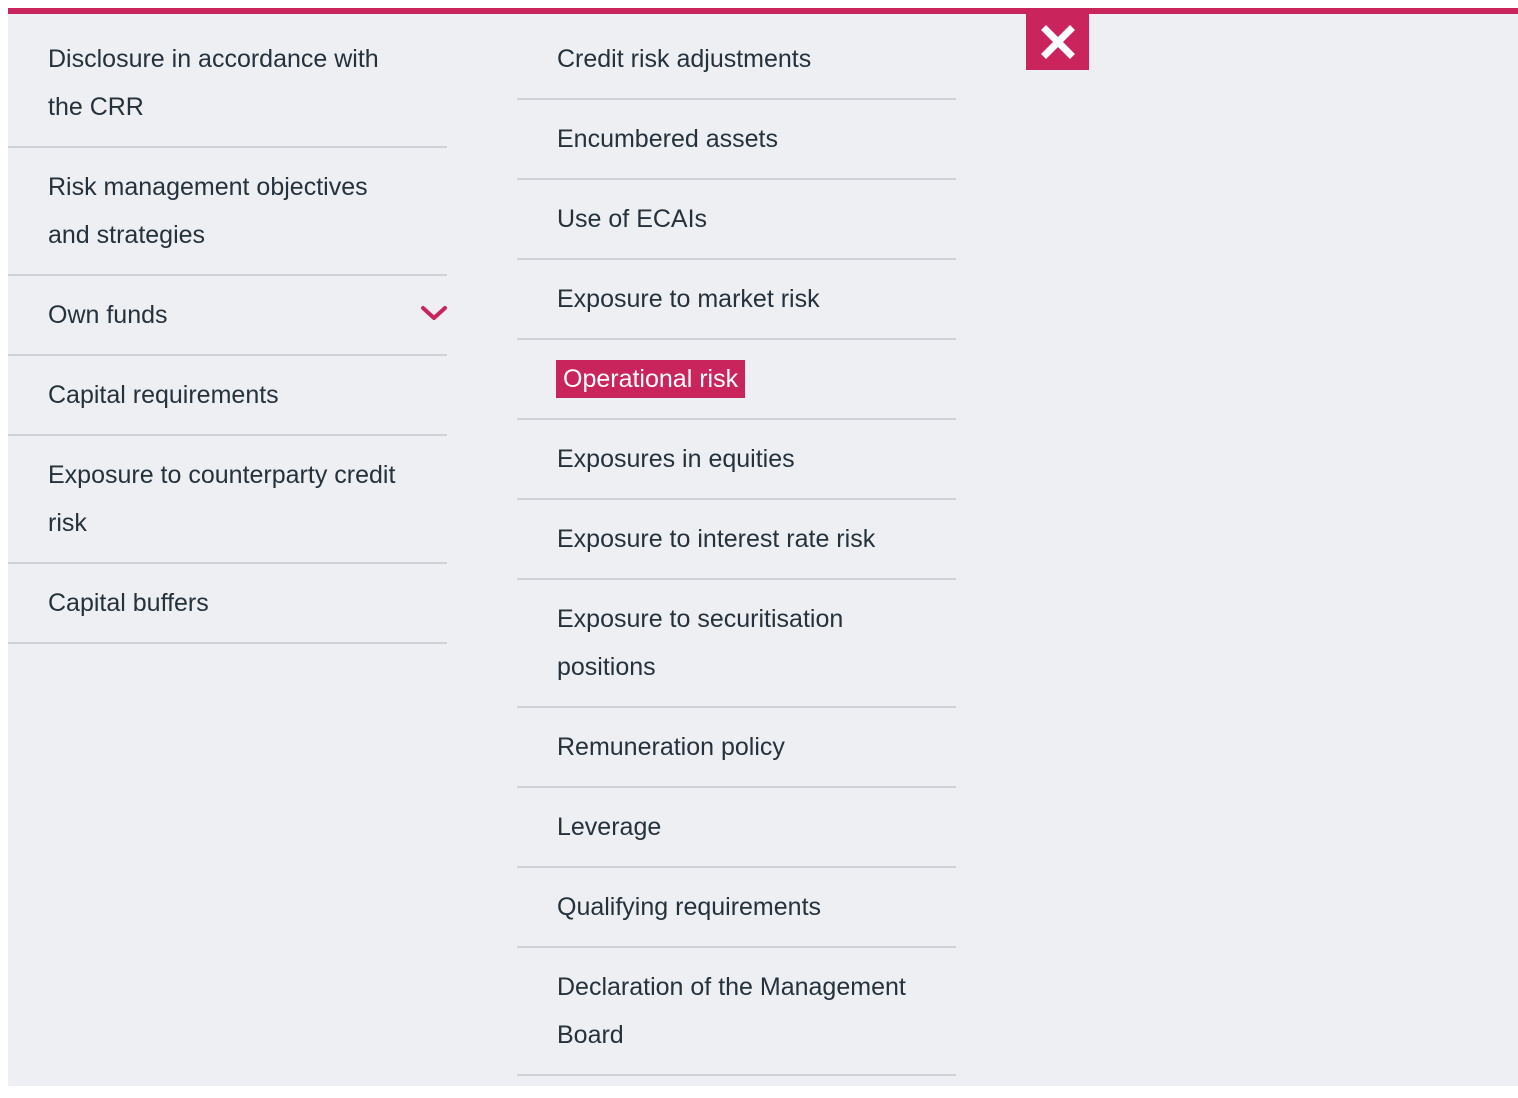 The width and height of the screenshot is (1518, 1098). I want to click on menu-item-counterparty-credit-risk: Exposure to counterparty credit risk, so click(227, 500).